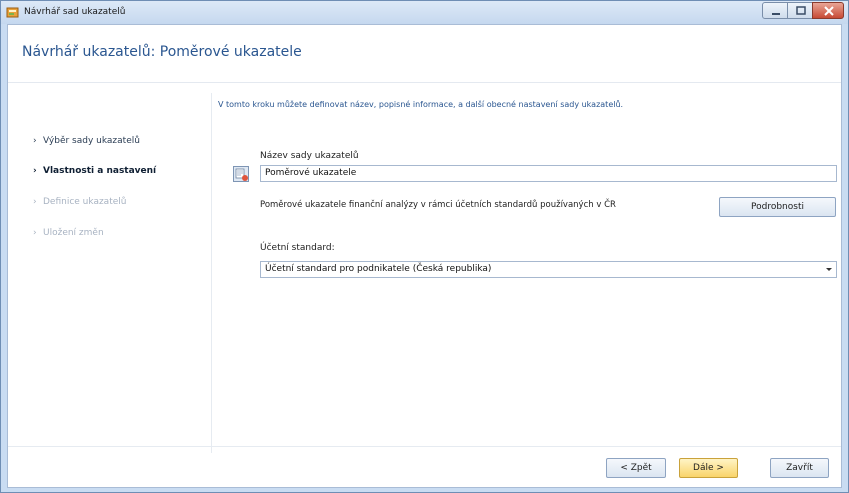 The height and width of the screenshot is (493, 849). I want to click on sidebar-divider, so click(211, 273).